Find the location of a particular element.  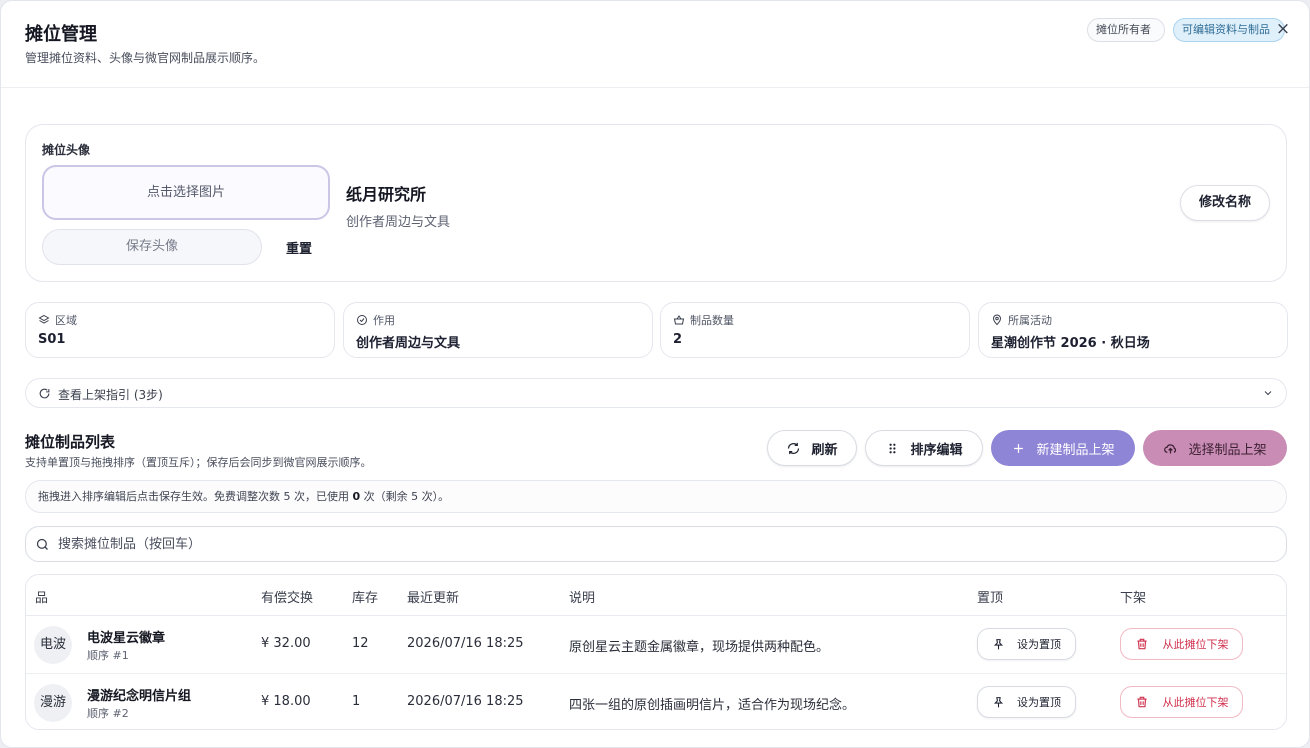

info-label-count: 制品数量 is located at coordinates (712, 320).